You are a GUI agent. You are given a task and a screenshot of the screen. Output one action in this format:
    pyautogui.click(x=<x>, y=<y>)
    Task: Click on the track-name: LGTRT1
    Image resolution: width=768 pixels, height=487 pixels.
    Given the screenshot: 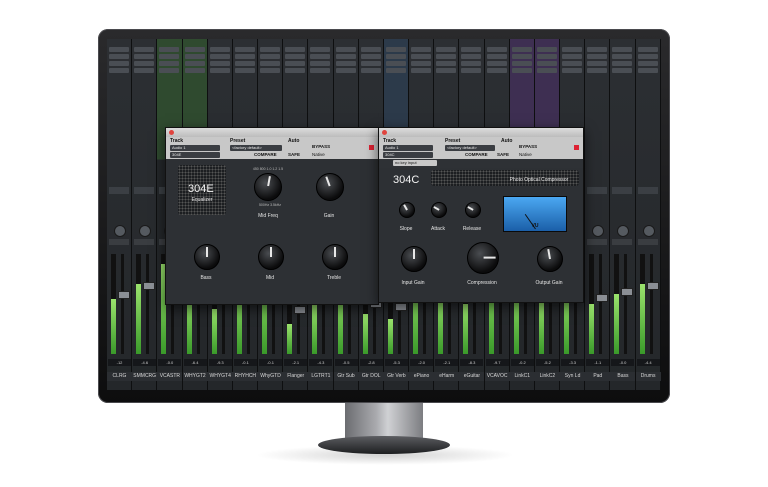 What is the action you would take?
    pyautogui.click(x=321, y=376)
    